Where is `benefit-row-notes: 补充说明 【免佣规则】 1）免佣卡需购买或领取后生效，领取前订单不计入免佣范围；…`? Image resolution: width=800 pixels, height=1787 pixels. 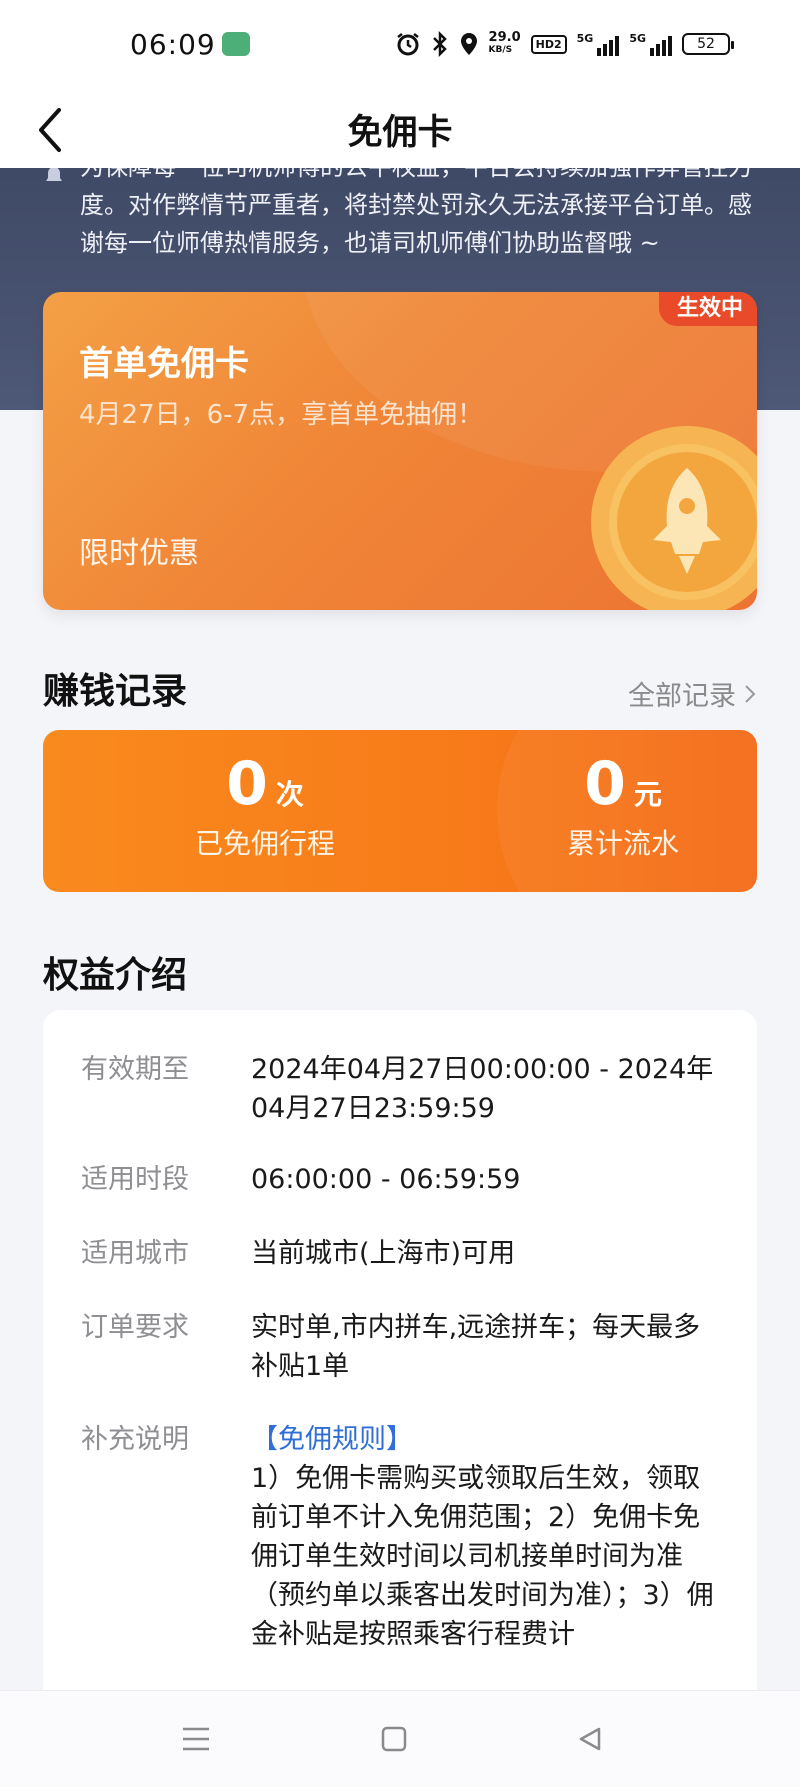
benefit-row-notes: 补充说明 【免佣规则】 1）免佣卡需购买或领取后生效，领取前订单不计入免佣范围；… is located at coordinates (401, 1537).